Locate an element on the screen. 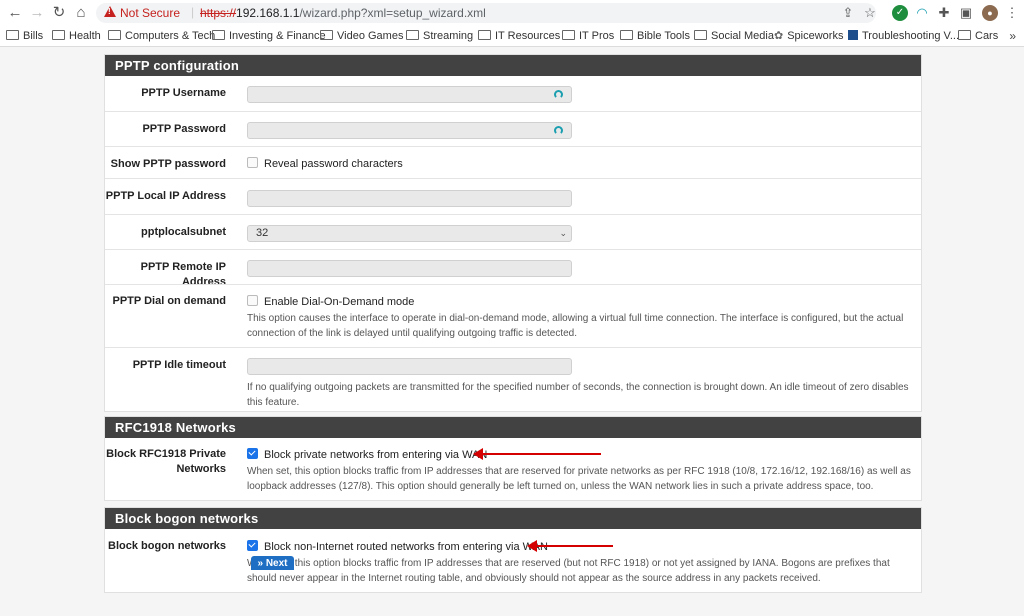 The width and height of the screenshot is (1024, 616). security-label: Not Secure is located at coordinates (150, 13).